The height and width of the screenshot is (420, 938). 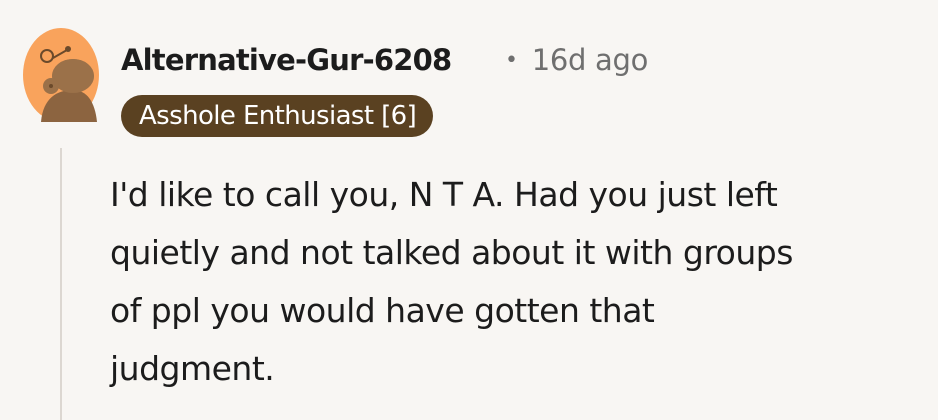 I want to click on comment-meta: • 16d ago, so click(x=576, y=62).